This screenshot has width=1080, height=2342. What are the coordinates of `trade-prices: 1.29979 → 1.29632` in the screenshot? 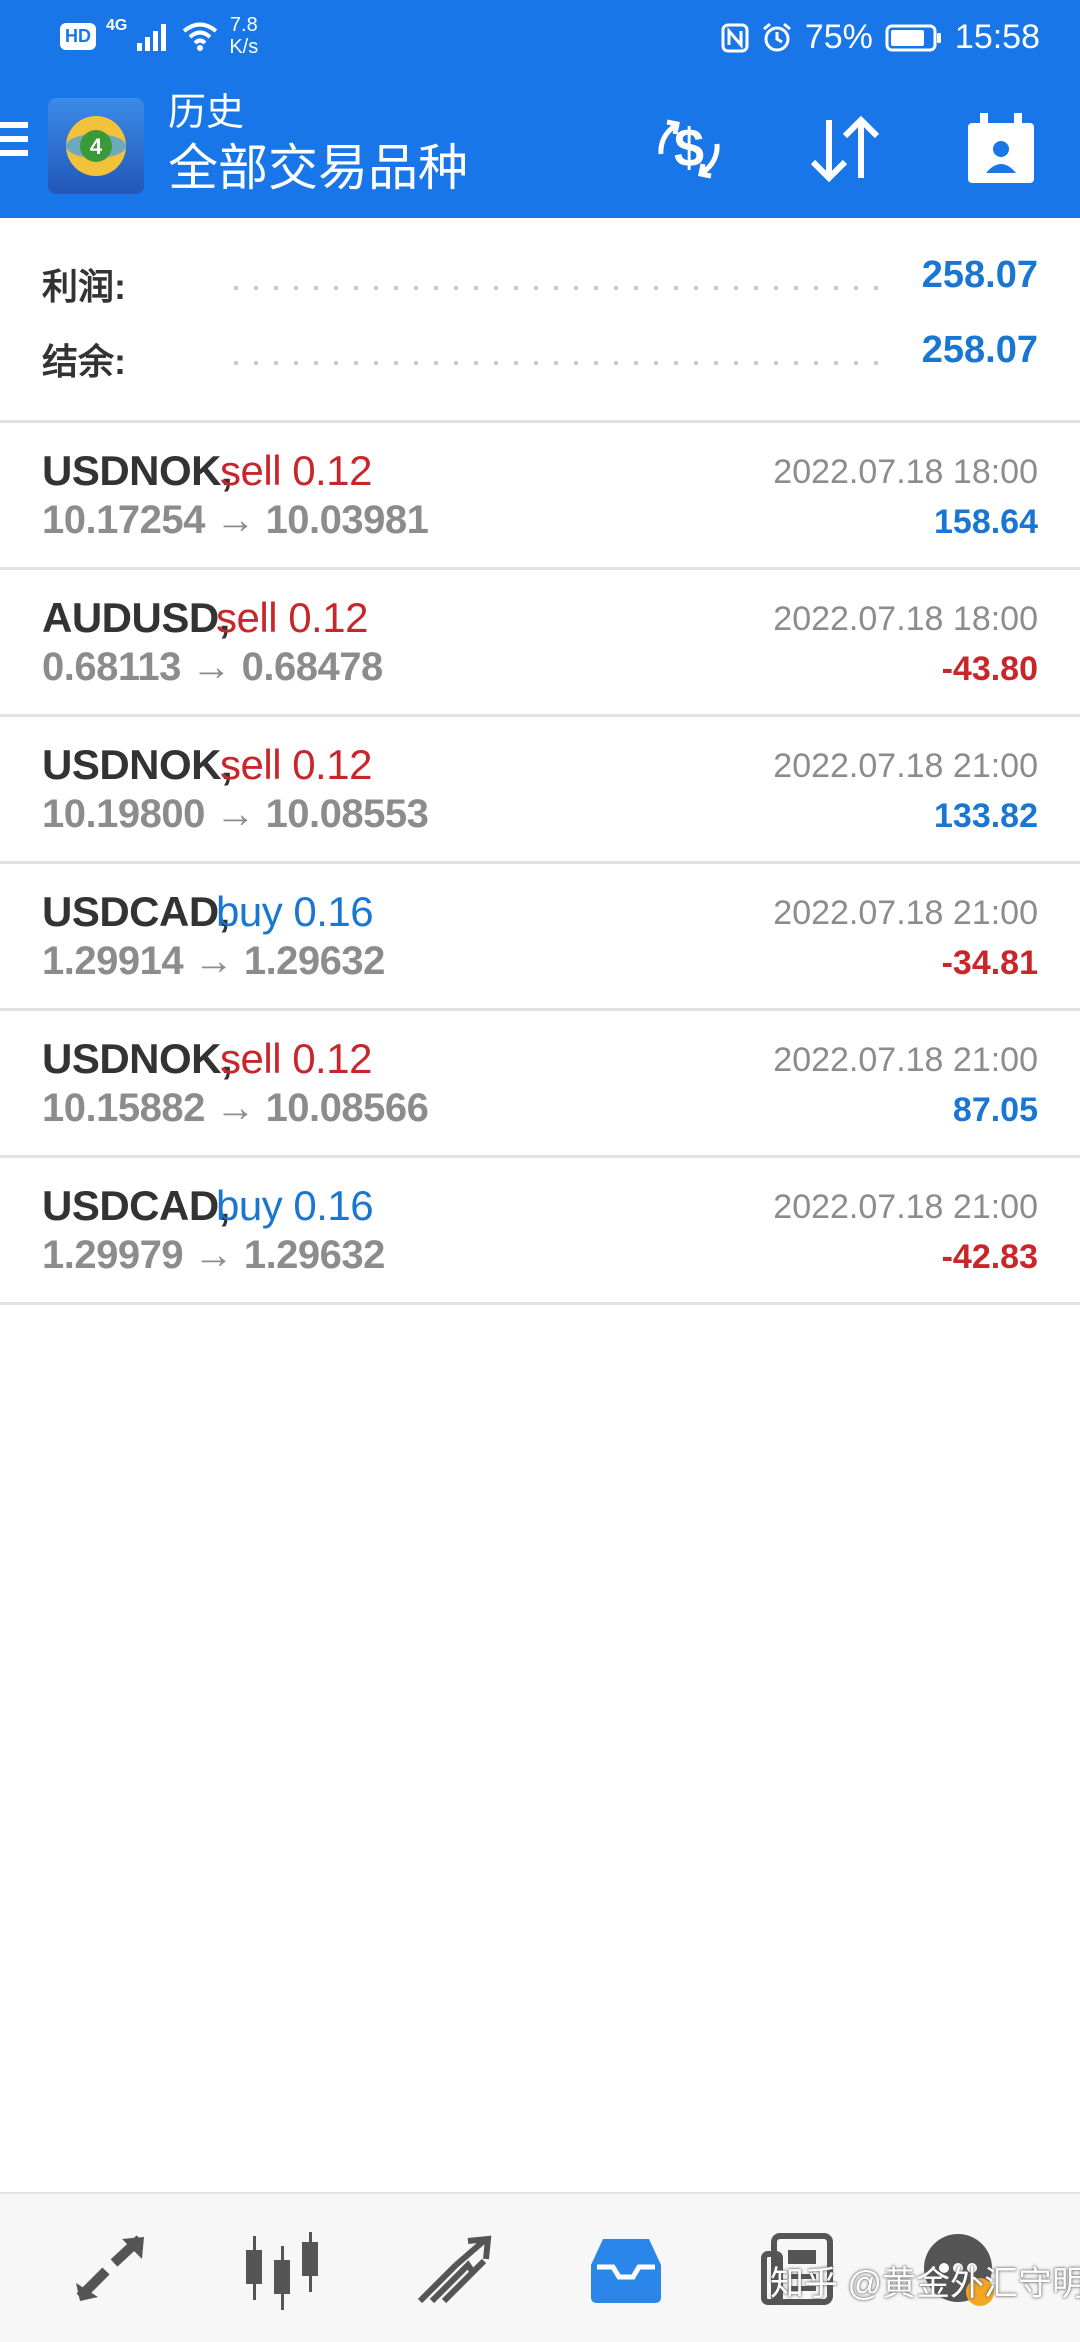 It's located at (213, 1255).